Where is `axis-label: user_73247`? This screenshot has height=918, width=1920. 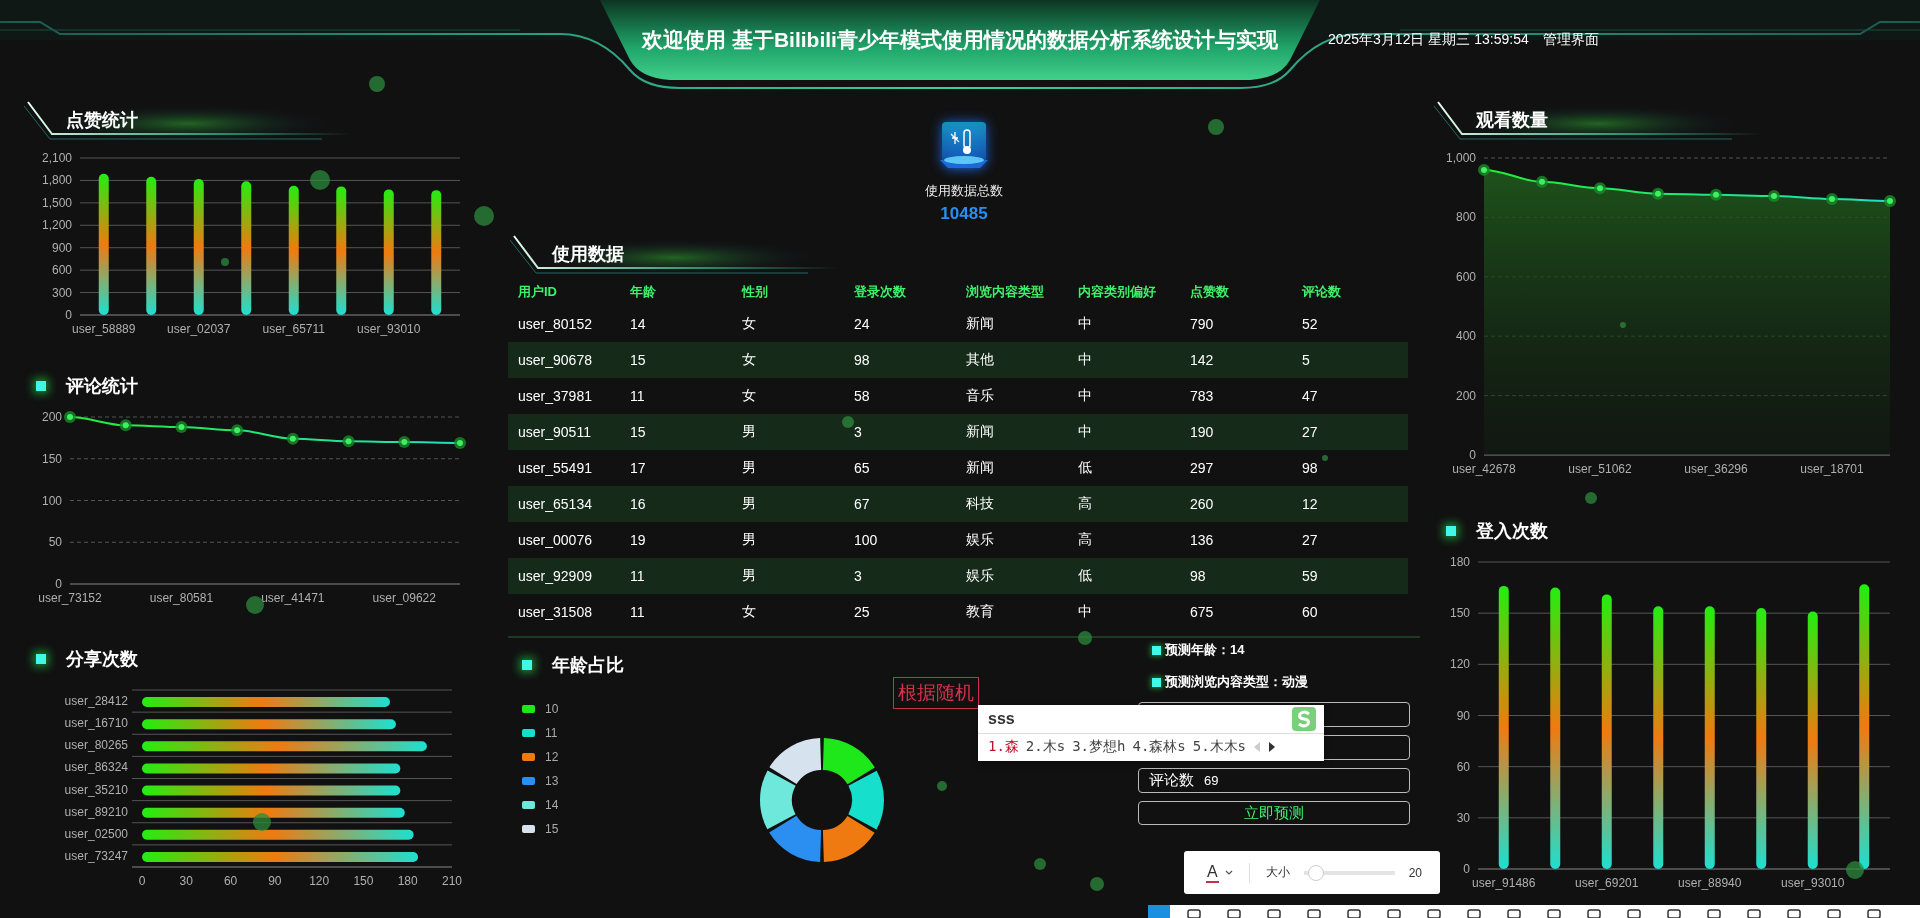
axis-label: user_73247 is located at coordinates (96, 855).